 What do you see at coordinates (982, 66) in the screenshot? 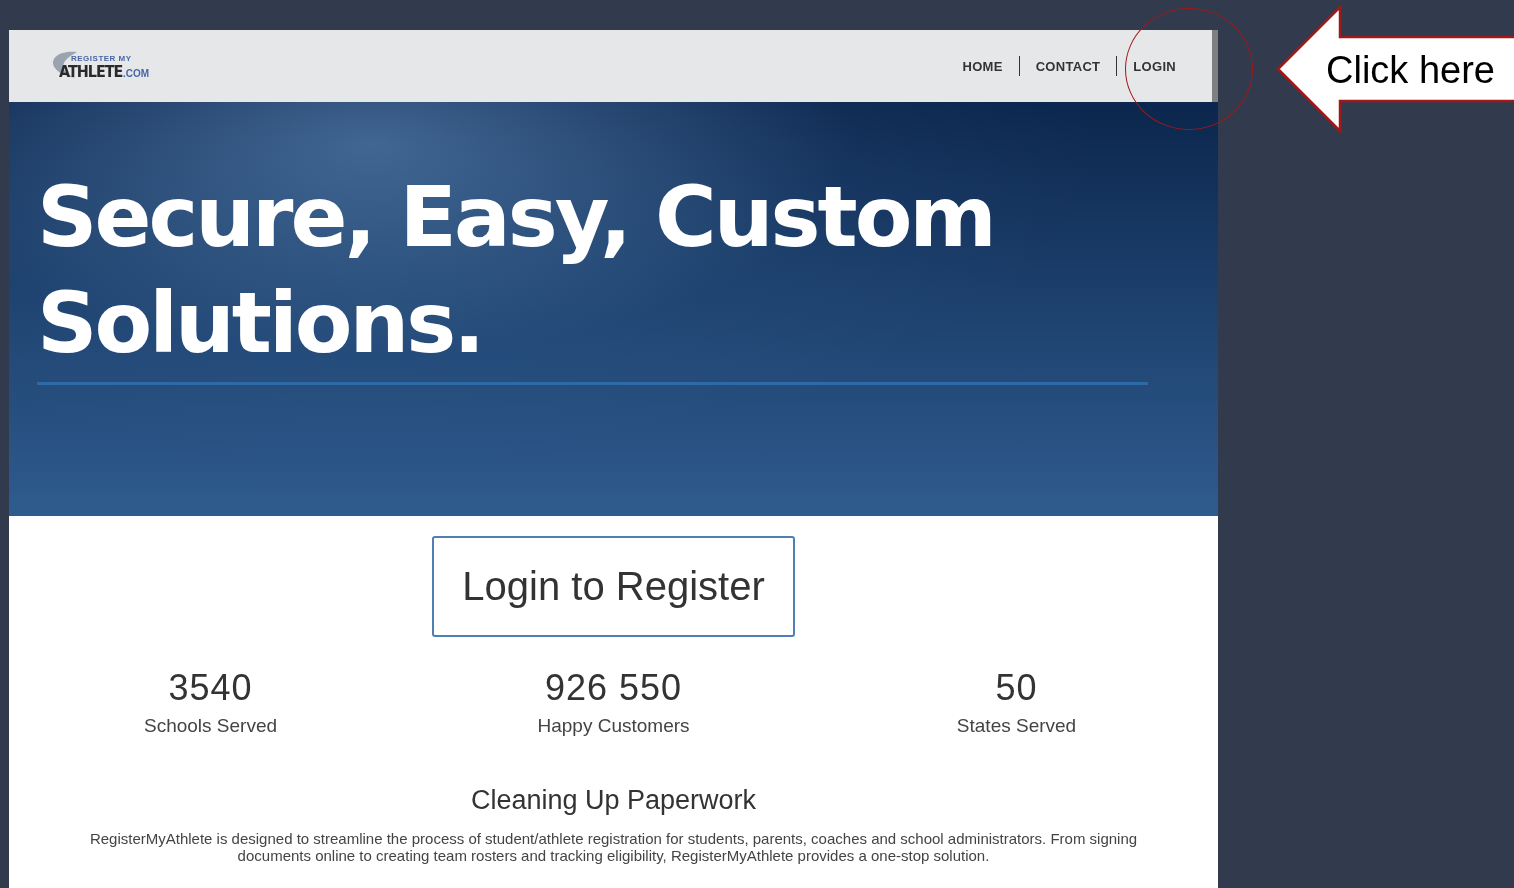
I see `nav-link: HOME` at bounding box center [982, 66].